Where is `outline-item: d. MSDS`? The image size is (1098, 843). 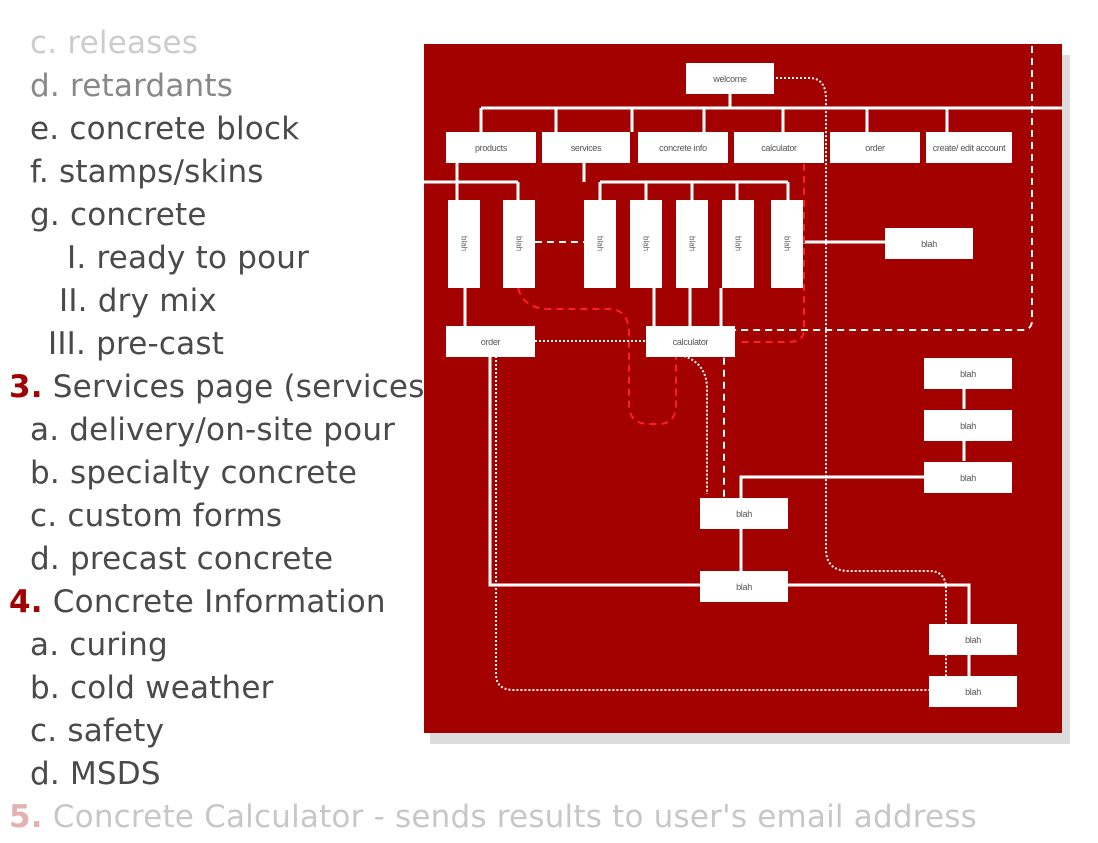
outline-item: d. MSDS is located at coordinates (95, 774).